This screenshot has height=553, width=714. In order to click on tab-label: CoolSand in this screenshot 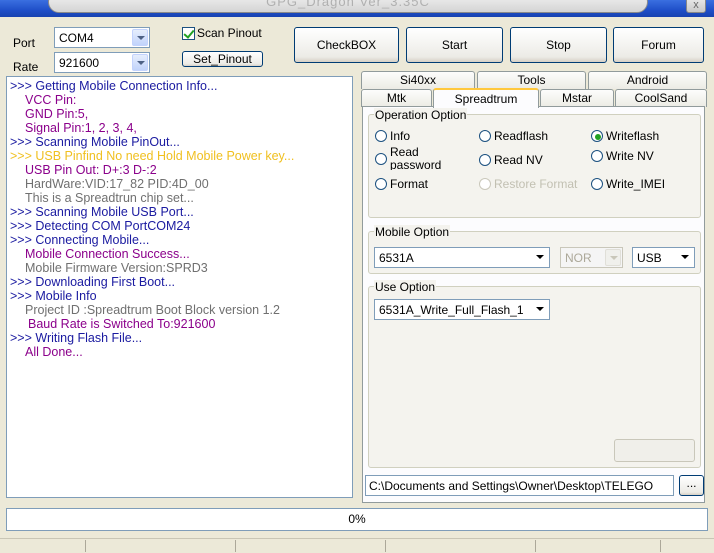, I will do `click(661, 98)`.